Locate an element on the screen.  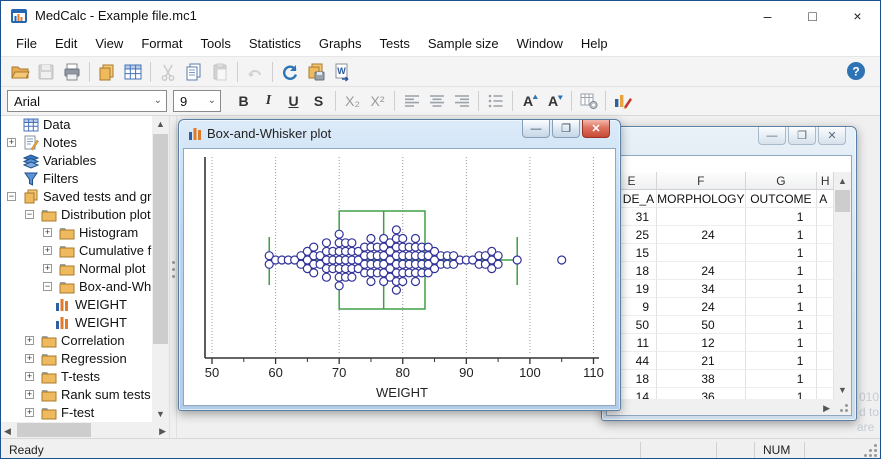
scroll-down-icon: ▼ is located at coordinates (160, 414).